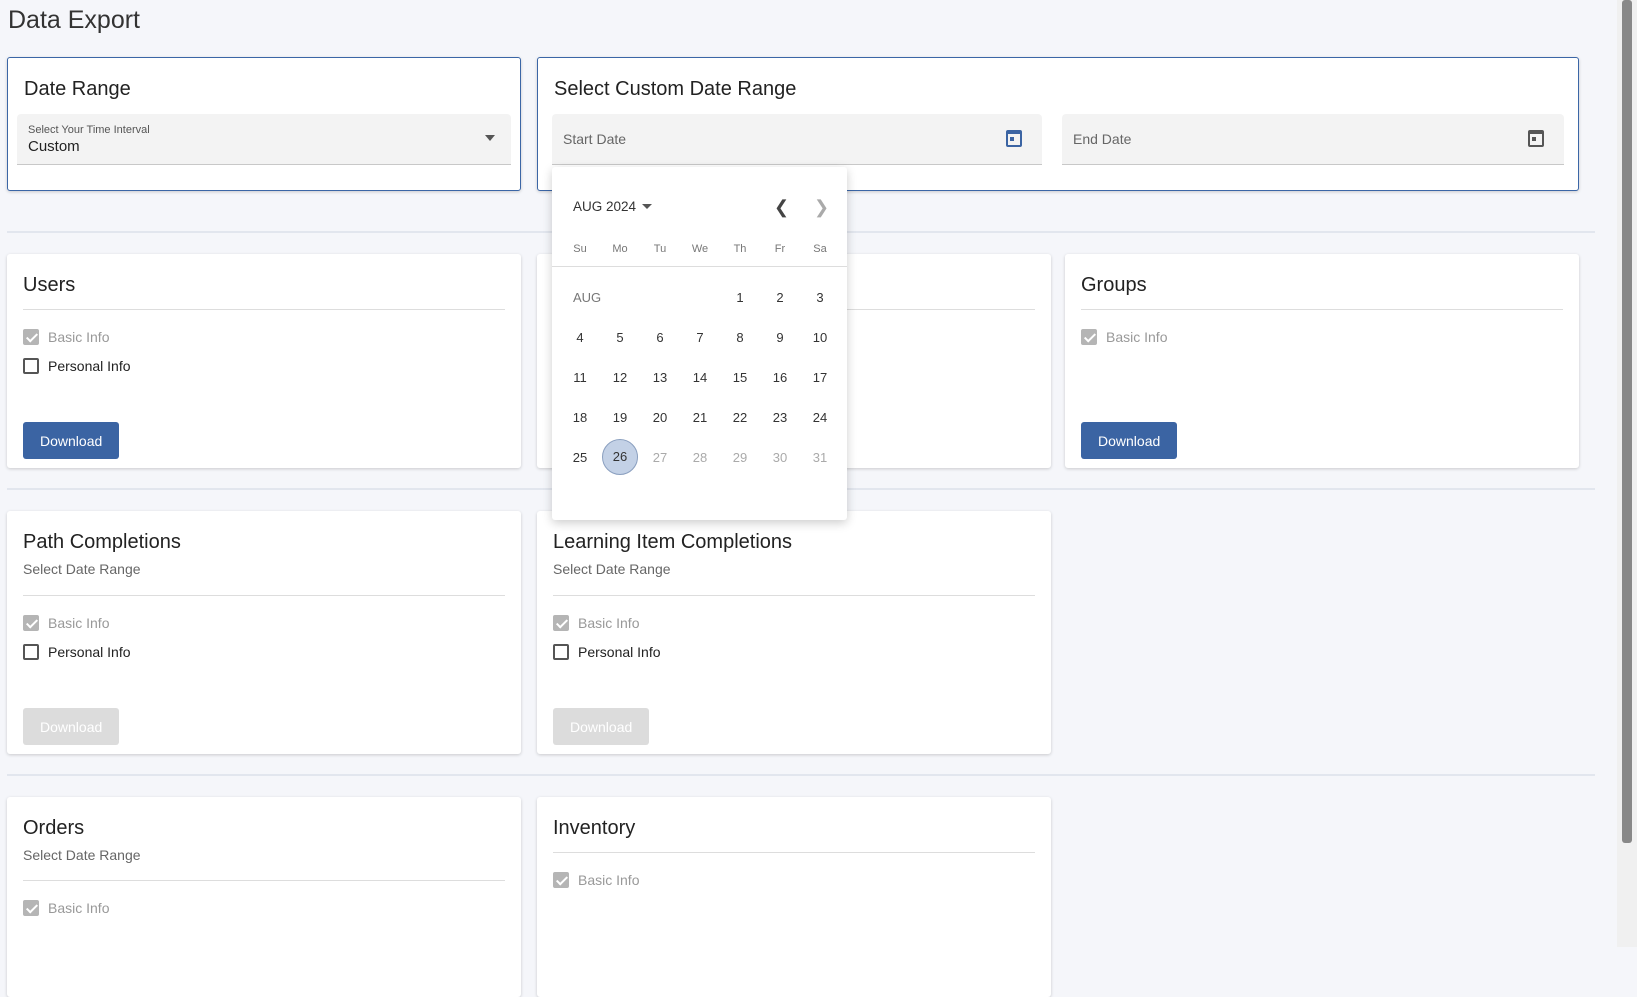  I want to click on card-title: Groups, so click(1114, 285).